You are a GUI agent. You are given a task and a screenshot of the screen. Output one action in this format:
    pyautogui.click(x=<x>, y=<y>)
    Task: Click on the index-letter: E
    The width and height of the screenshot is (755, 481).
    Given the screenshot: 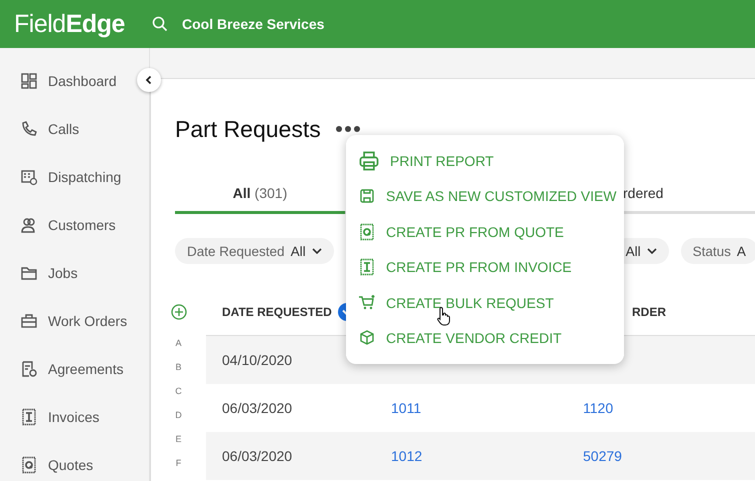 What is the action you would take?
    pyautogui.click(x=178, y=439)
    